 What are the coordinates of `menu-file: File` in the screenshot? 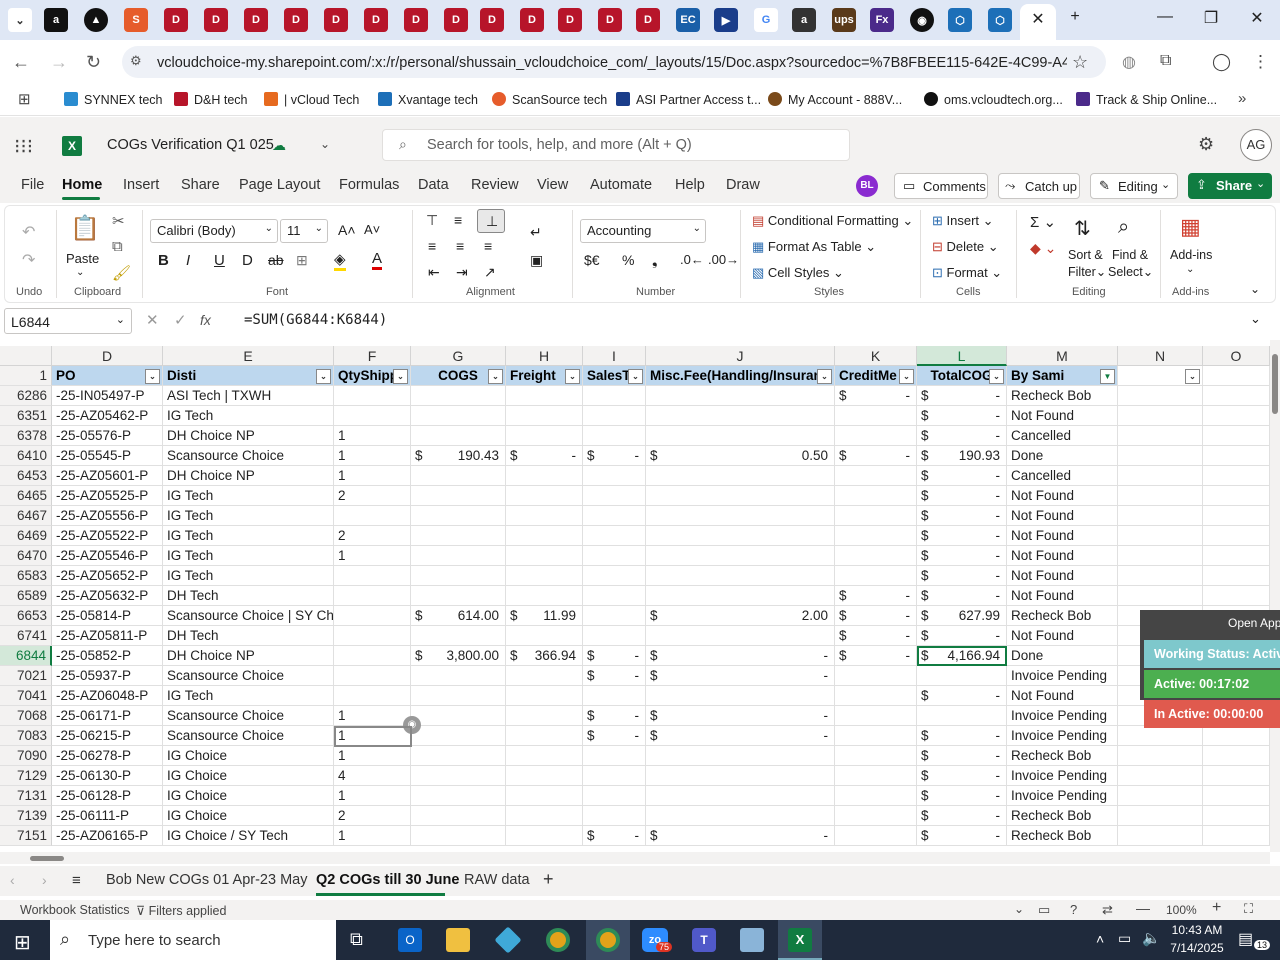 It's located at (32, 185).